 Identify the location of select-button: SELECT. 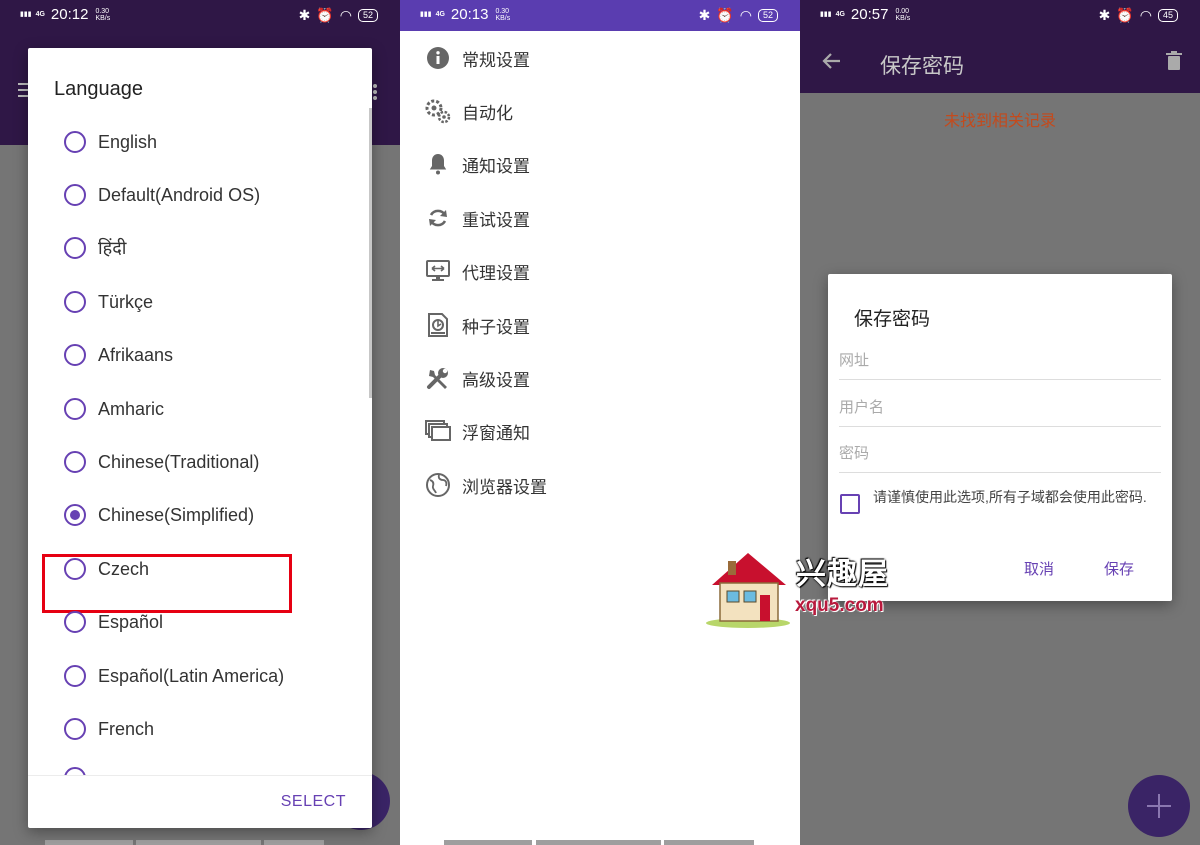
(313, 802).